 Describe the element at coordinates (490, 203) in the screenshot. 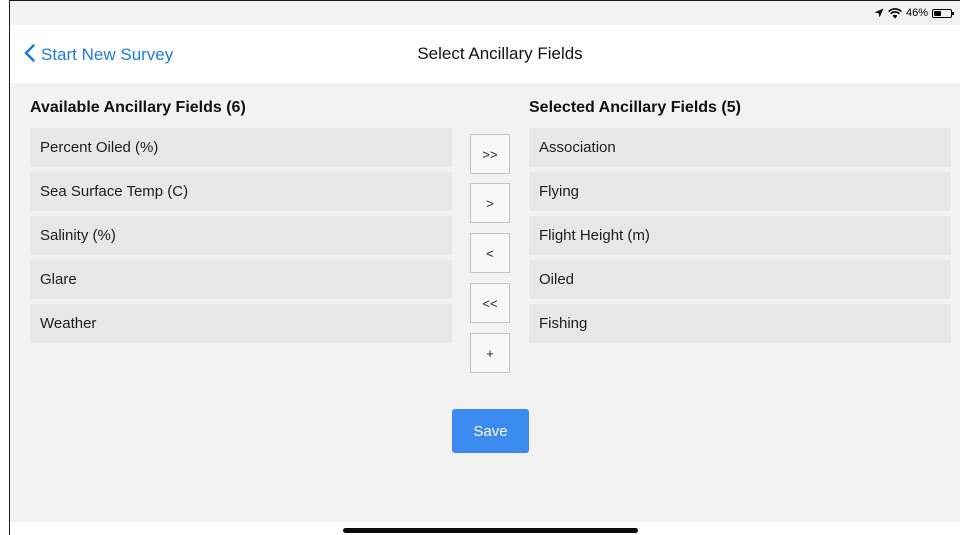

I see `move-right-button: >` at that location.